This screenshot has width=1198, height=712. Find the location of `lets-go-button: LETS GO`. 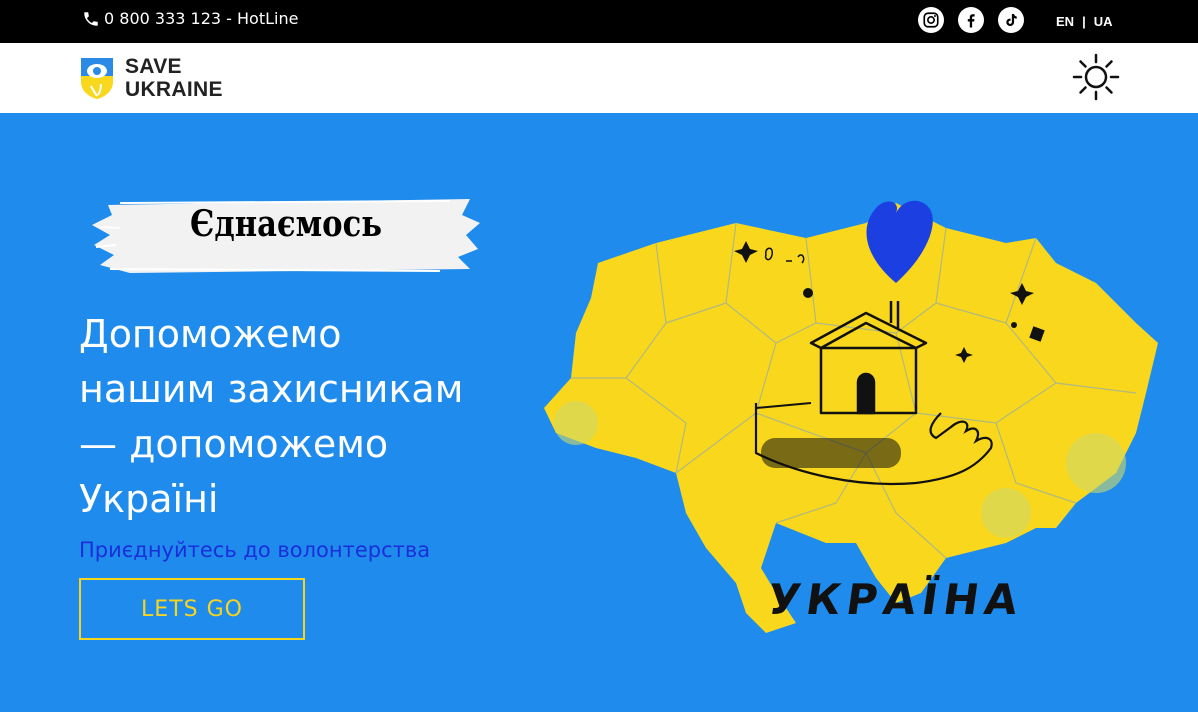

lets-go-button: LETS GO is located at coordinates (192, 609).